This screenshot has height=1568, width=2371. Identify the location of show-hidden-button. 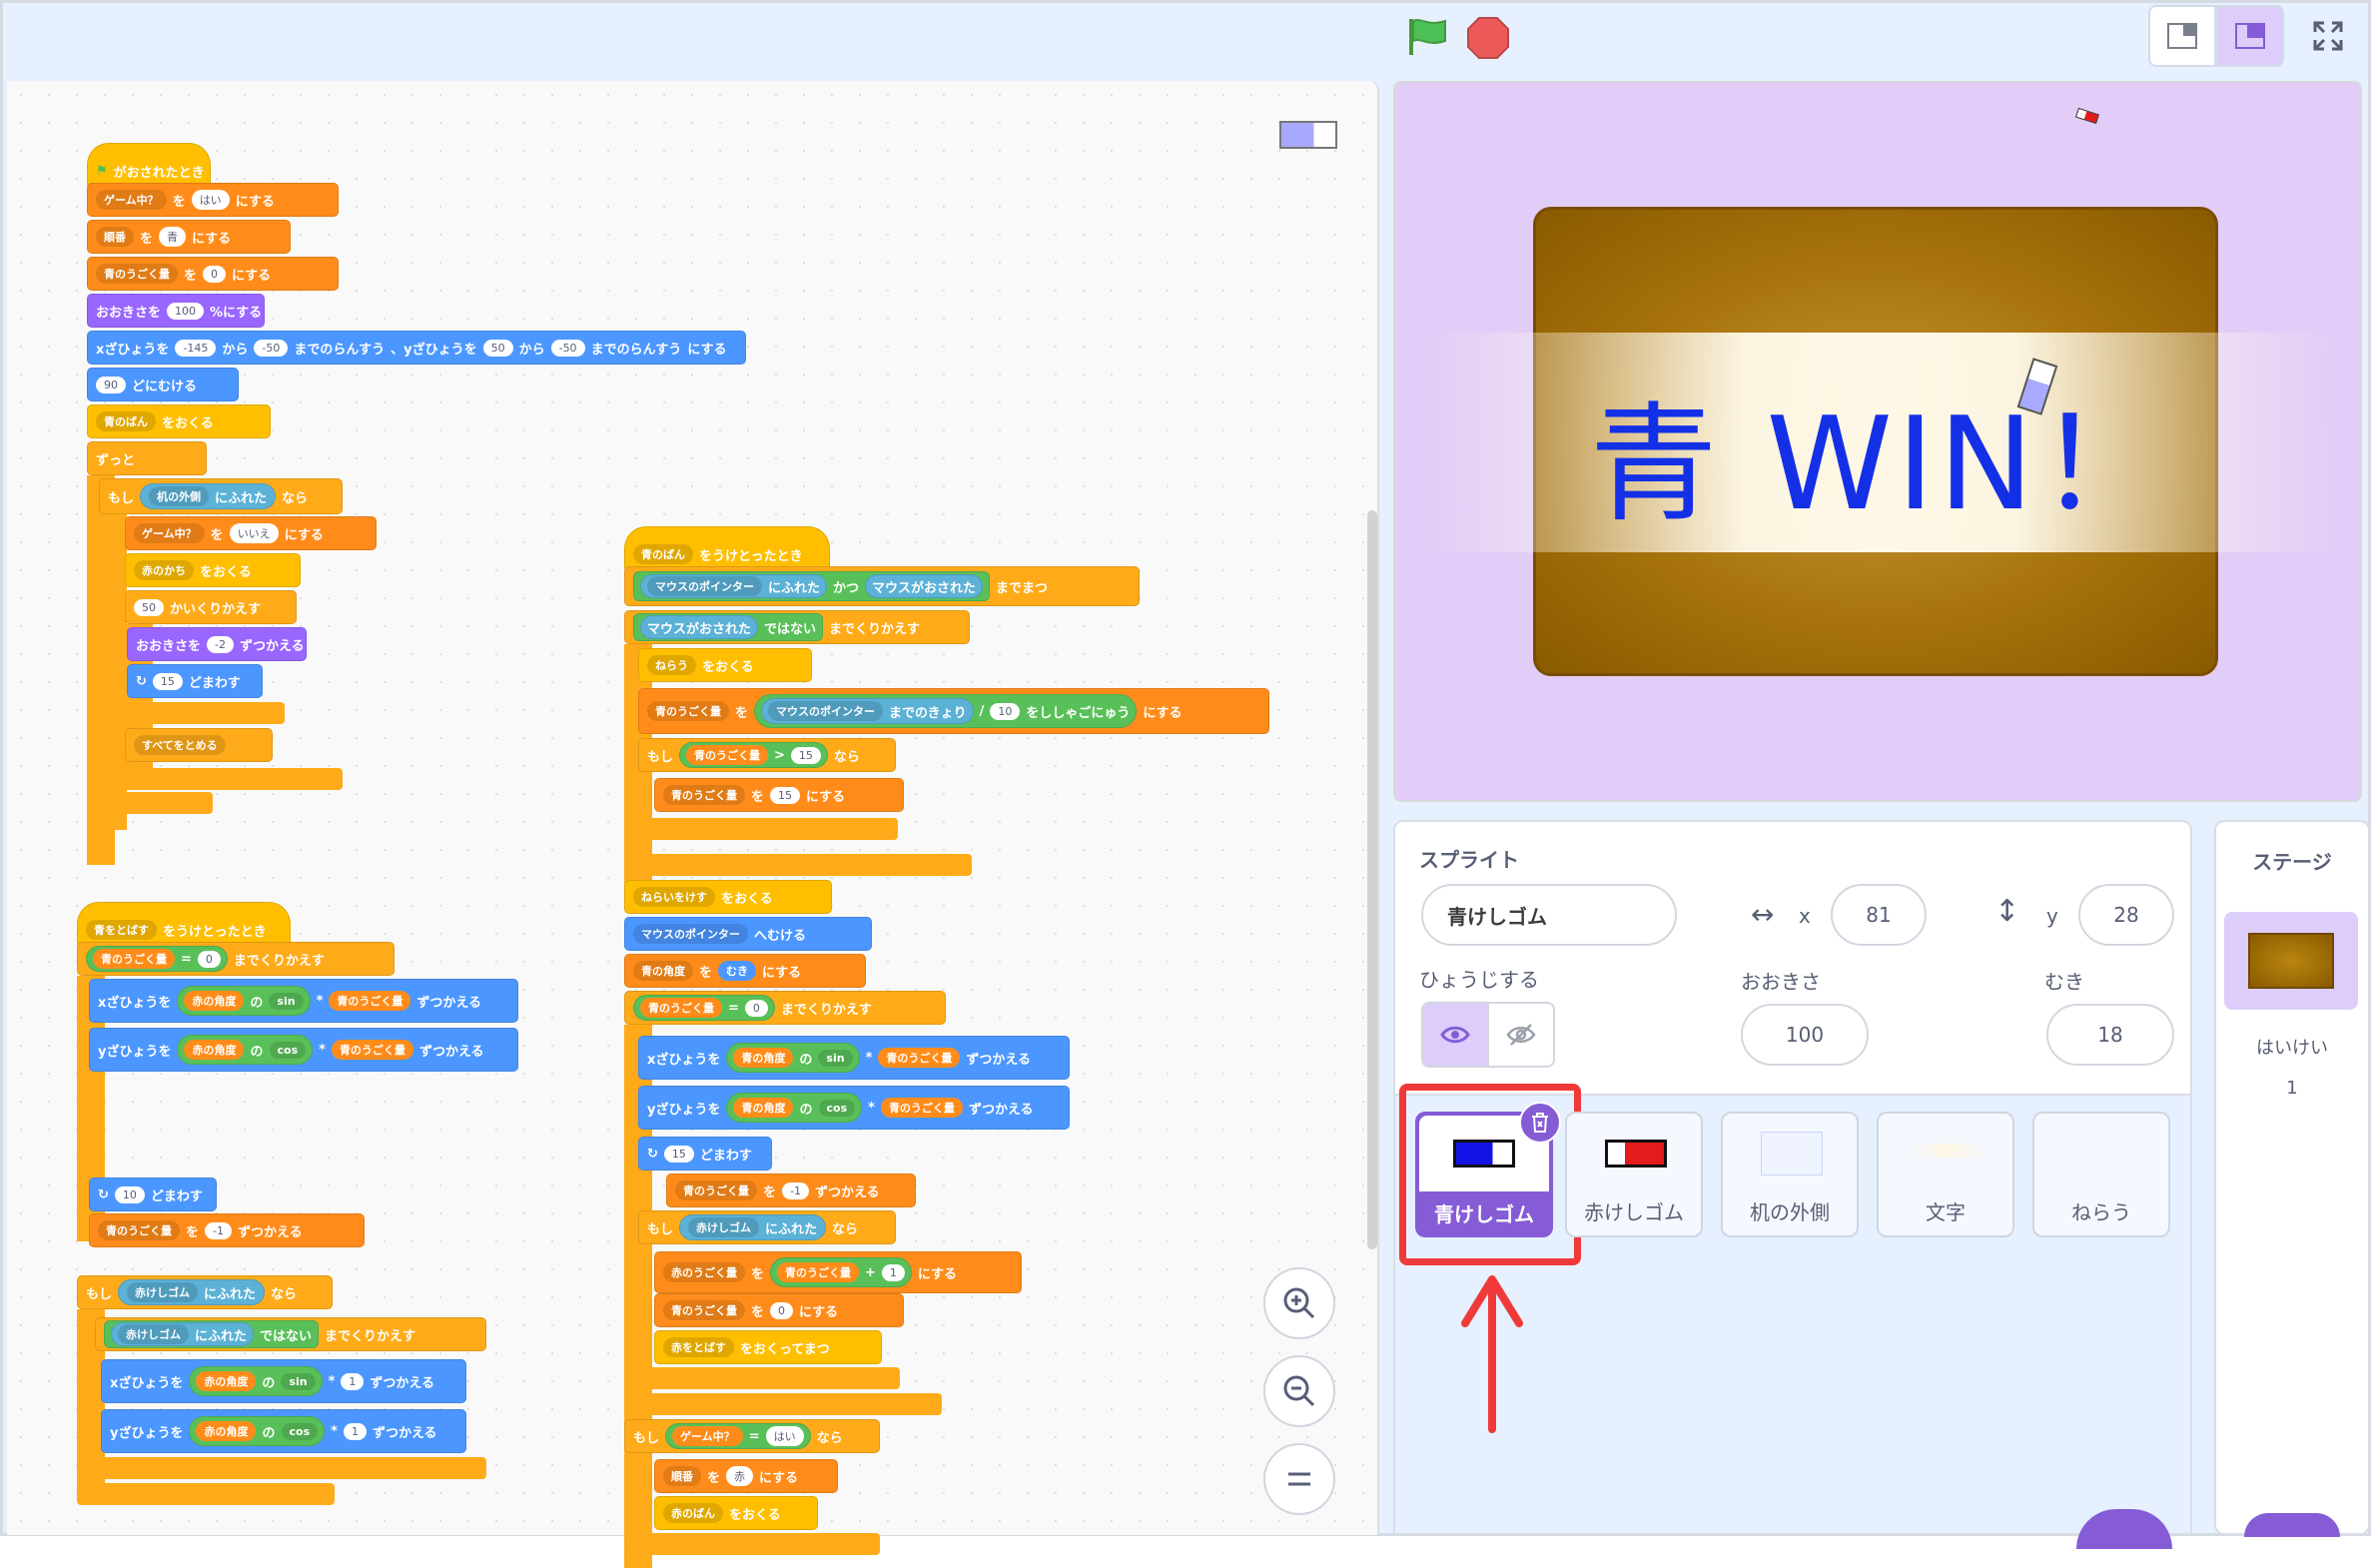
(1521, 1035).